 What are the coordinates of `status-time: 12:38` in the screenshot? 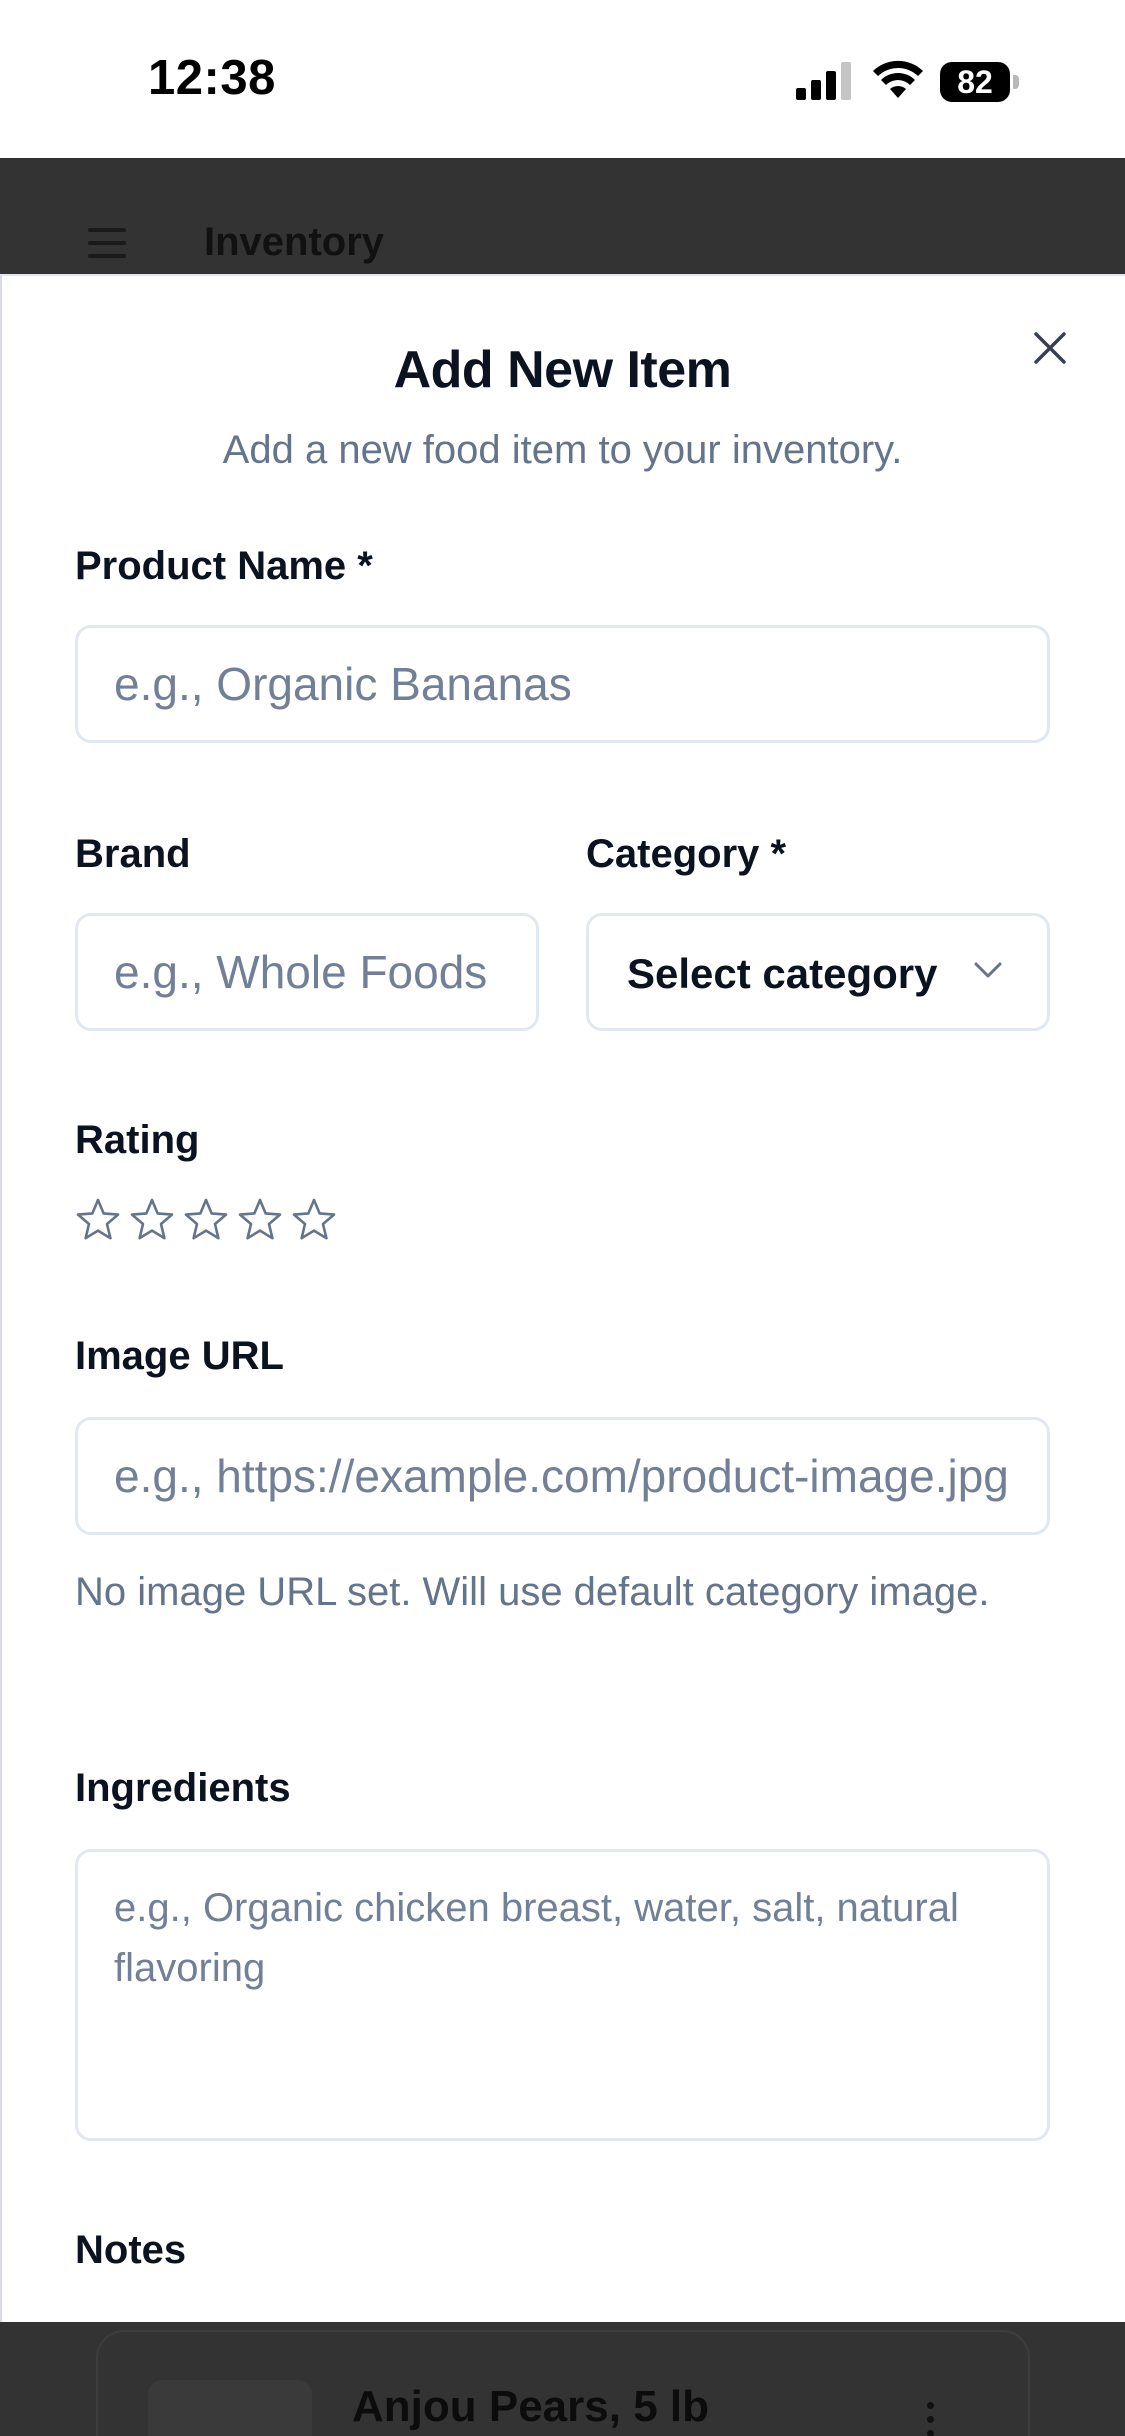 It's located at (212, 78).